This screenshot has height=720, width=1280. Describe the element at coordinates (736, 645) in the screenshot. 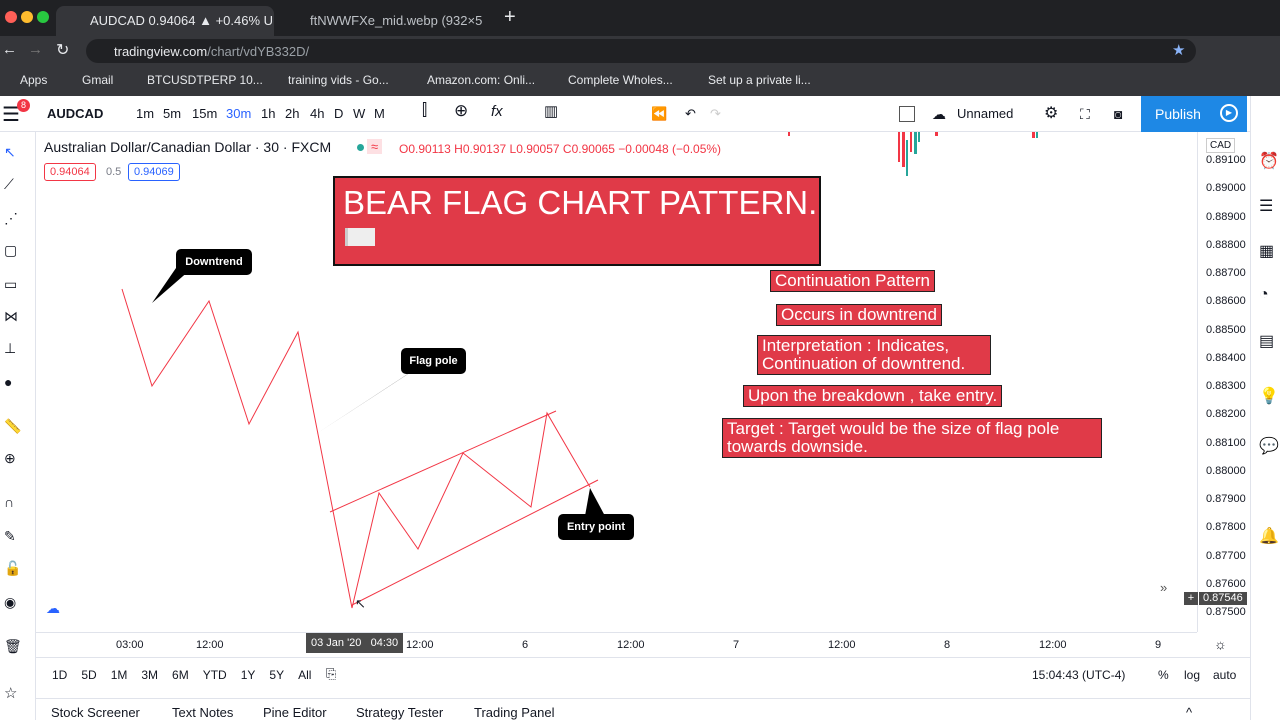

I see `time-label: 7` at that location.